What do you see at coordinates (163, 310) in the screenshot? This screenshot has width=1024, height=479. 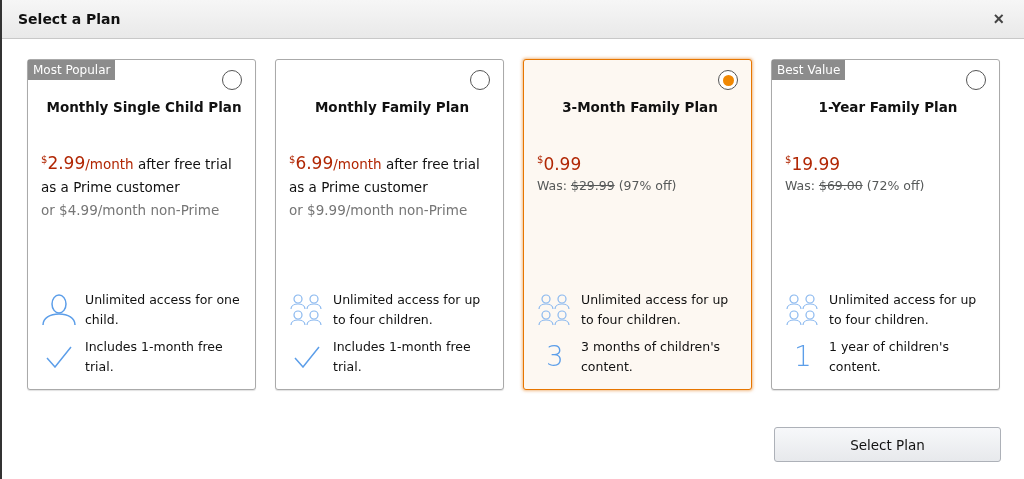 I see `feature-text: Unlimited access for one child.` at bounding box center [163, 310].